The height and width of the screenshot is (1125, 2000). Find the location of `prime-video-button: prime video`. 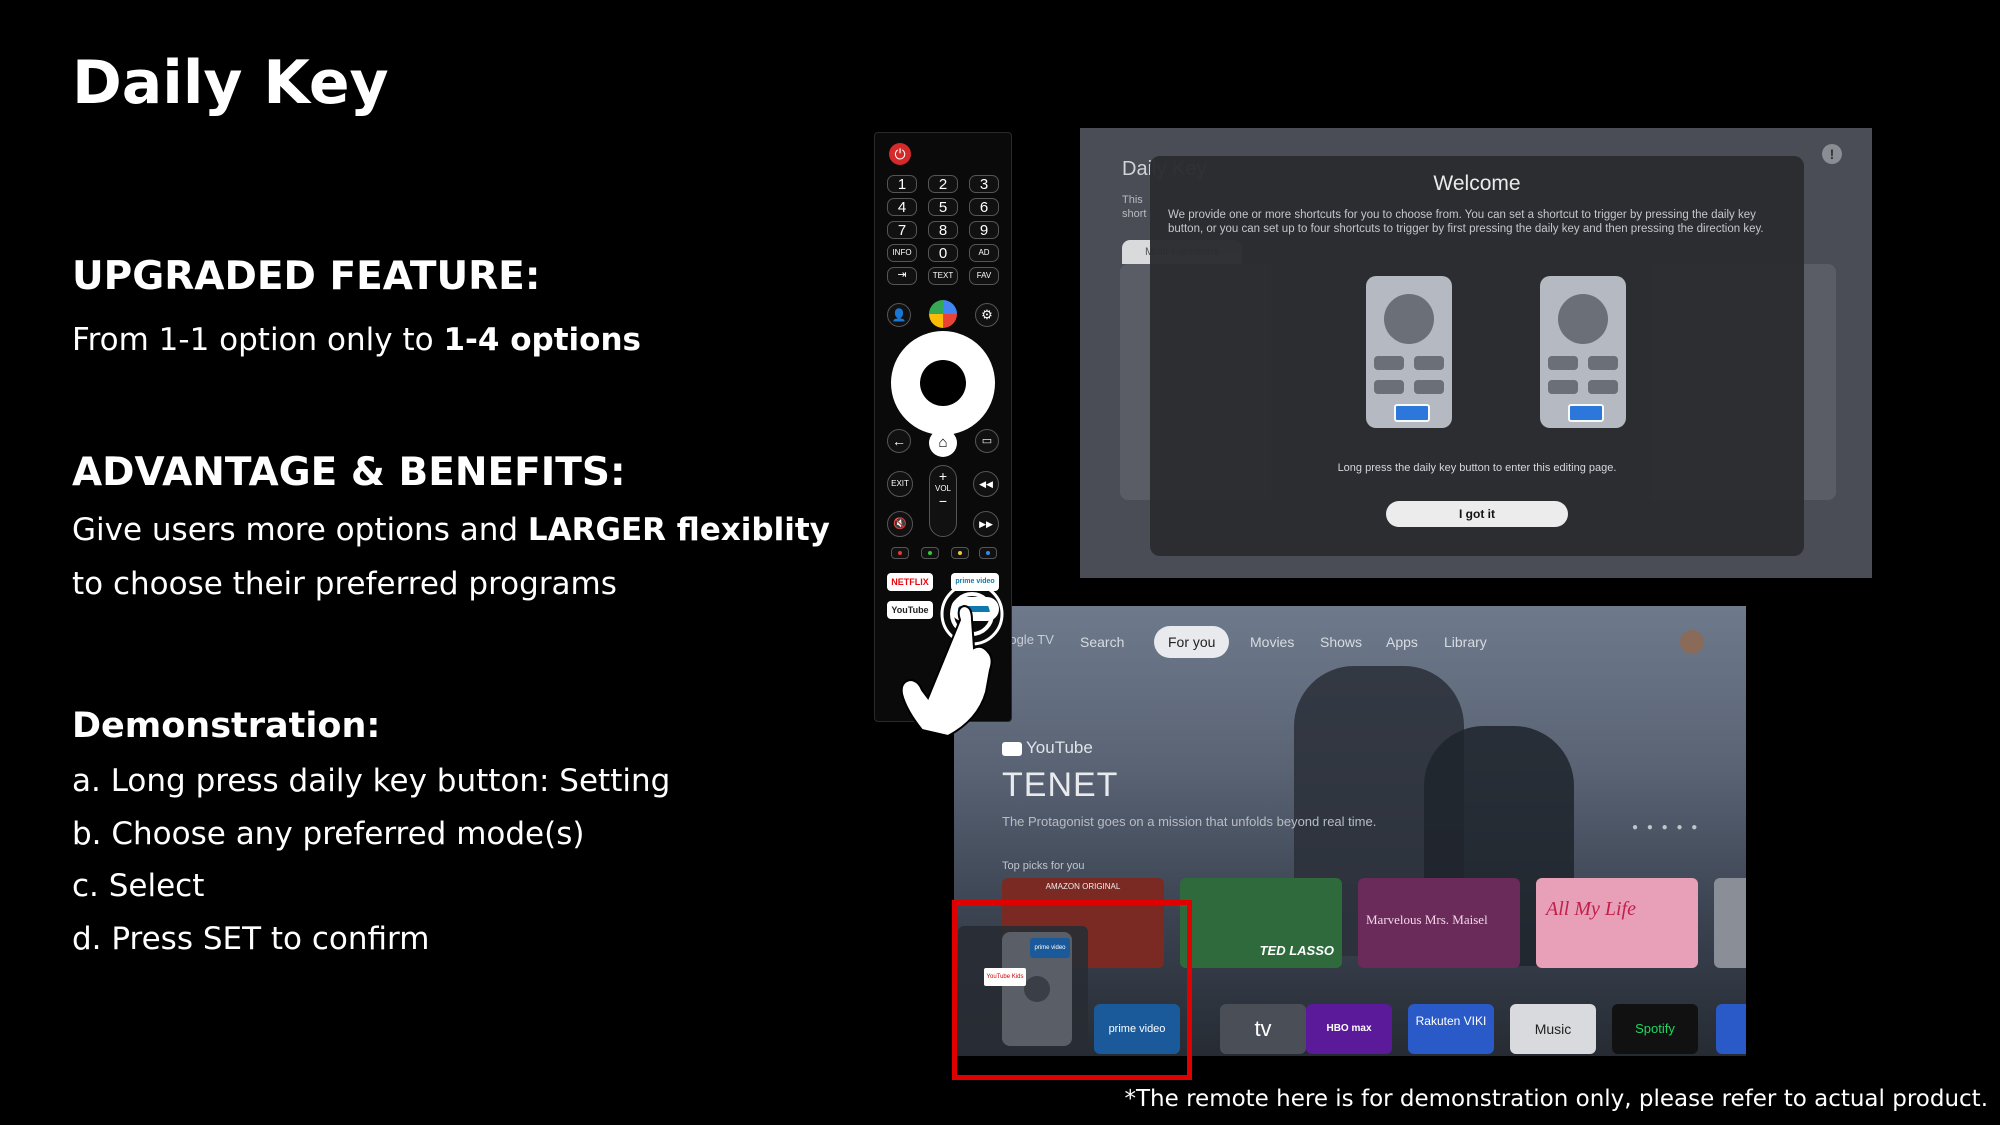

prime-video-button: prime video is located at coordinates (975, 582).